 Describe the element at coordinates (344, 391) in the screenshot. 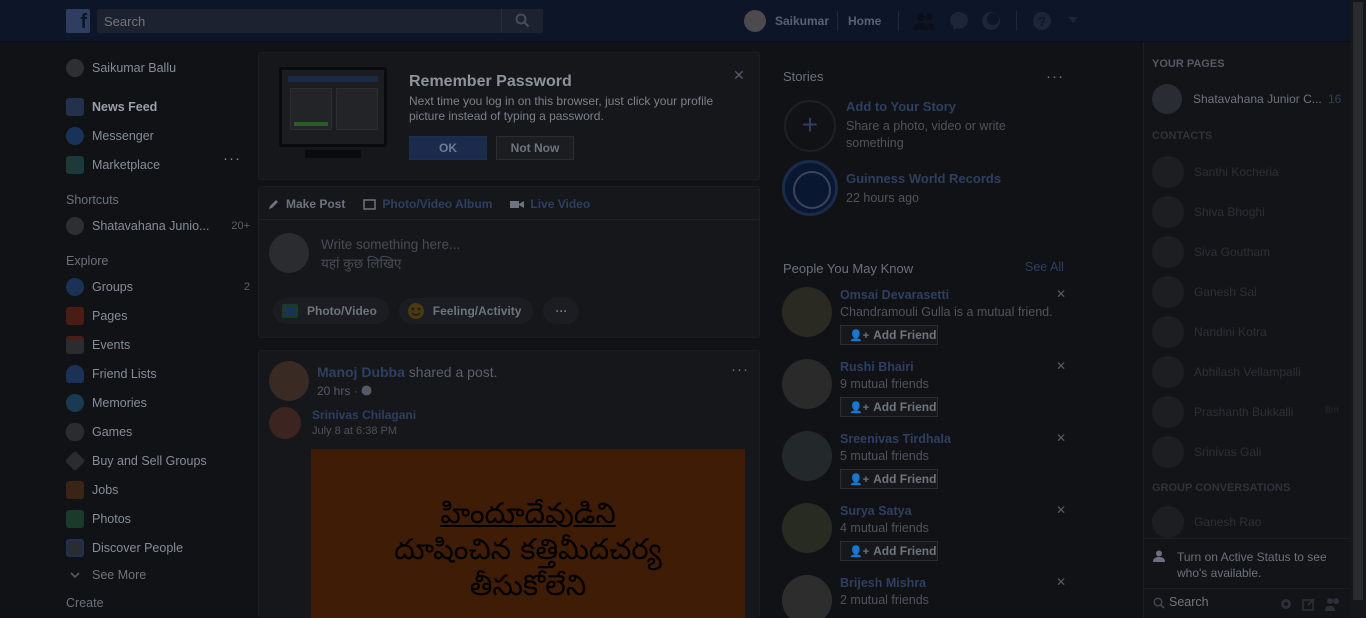

I see `post-timestamp: 20 hrs ·` at that location.